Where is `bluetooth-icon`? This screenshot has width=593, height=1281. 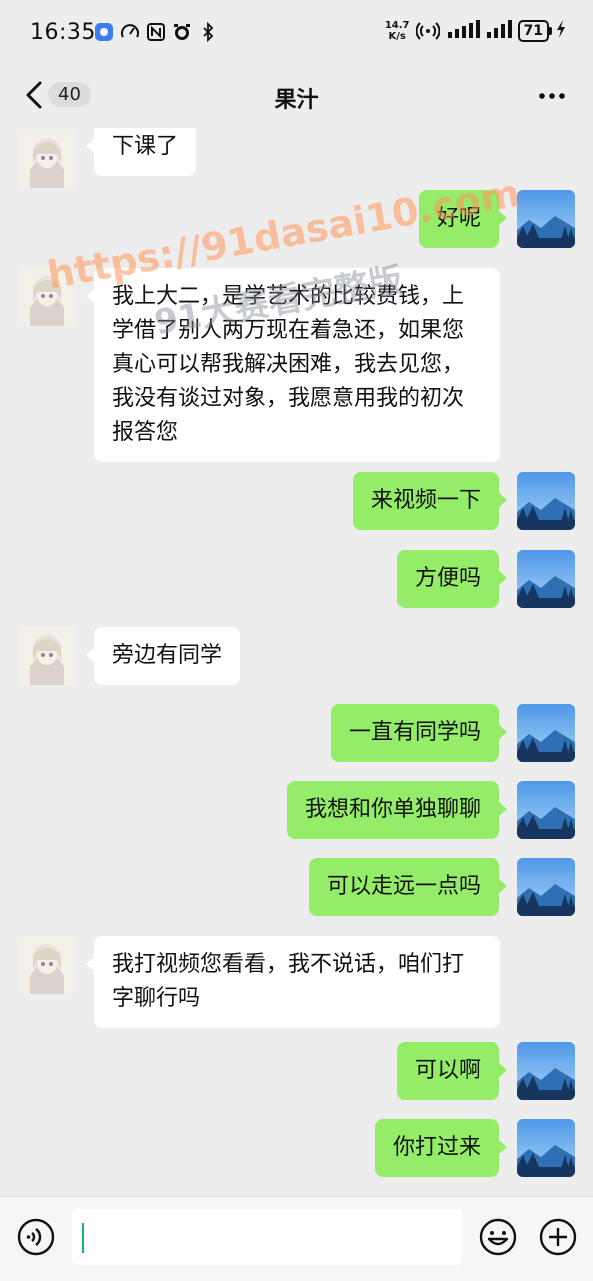
bluetooth-icon is located at coordinates (208, 32).